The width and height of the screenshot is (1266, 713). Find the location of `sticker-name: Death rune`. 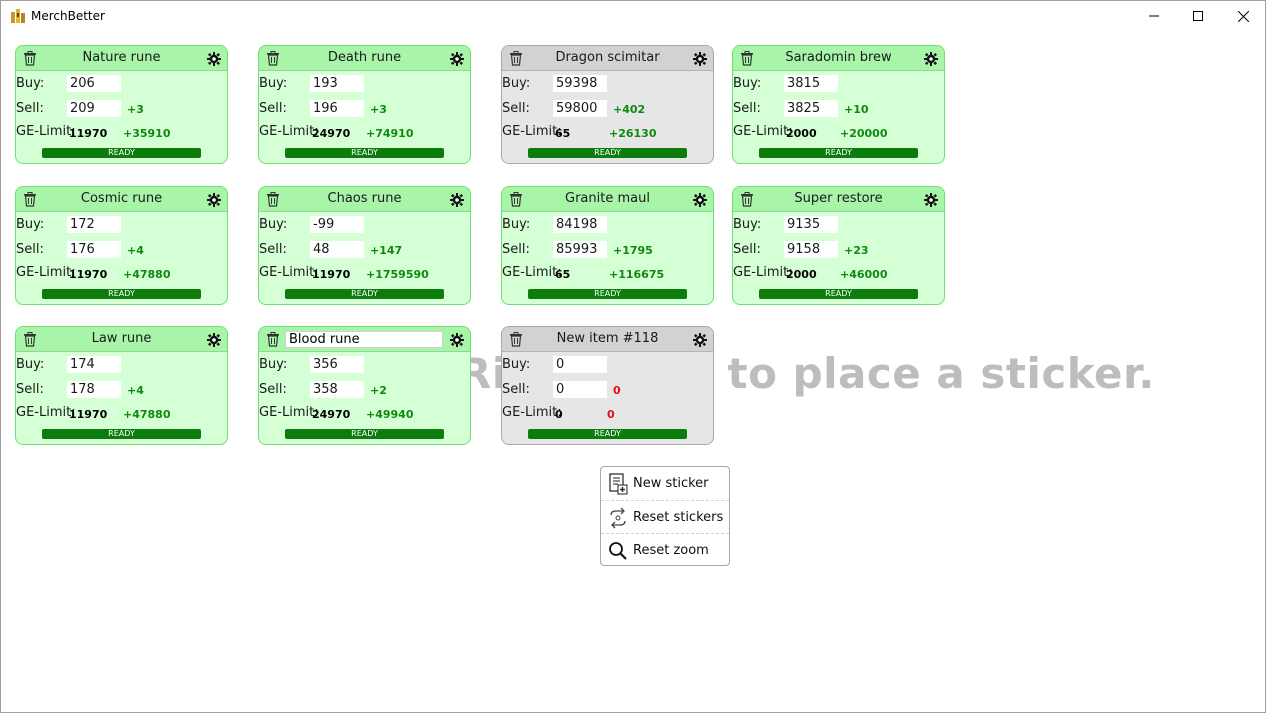

sticker-name: Death rune is located at coordinates (364, 57).